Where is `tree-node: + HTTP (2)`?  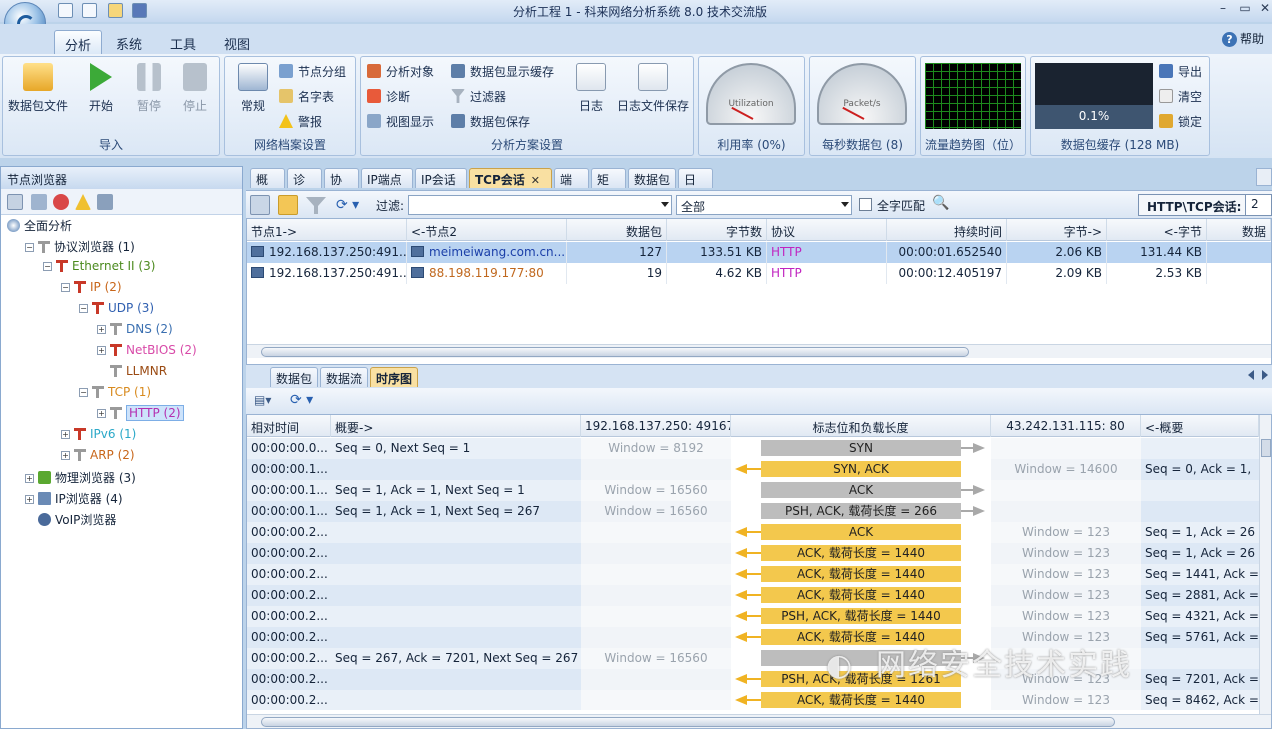 tree-node: + HTTP (2) is located at coordinates (140, 416).